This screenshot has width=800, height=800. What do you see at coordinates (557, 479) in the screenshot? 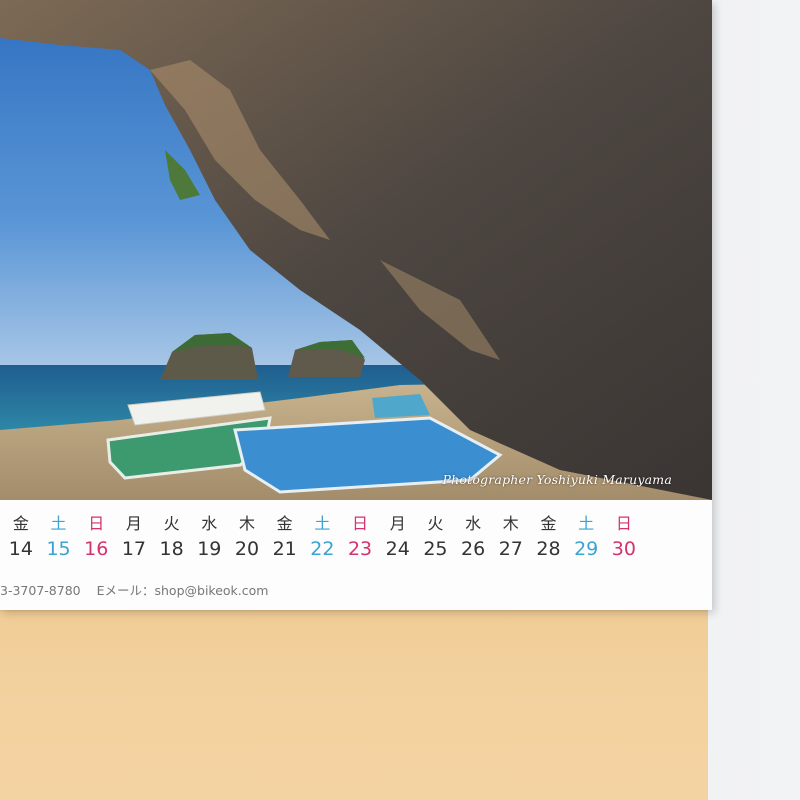
I see `photo-credit: Photographer Yoshiyuki Maruyama` at bounding box center [557, 479].